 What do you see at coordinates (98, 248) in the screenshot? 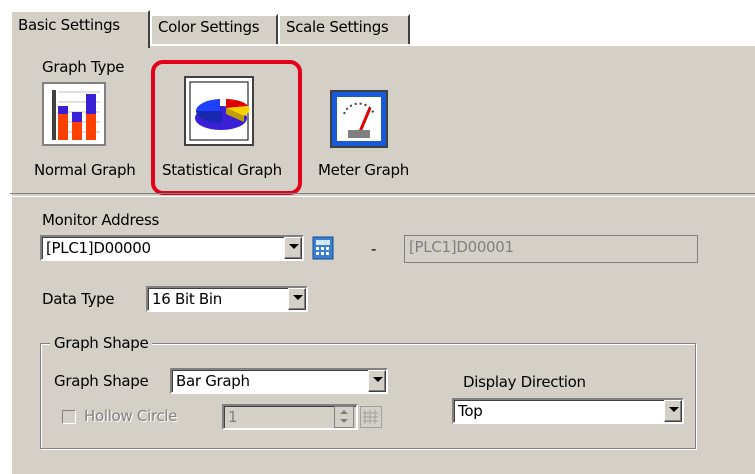
I see `monitor-address-value: [PLC1]D00000` at bounding box center [98, 248].